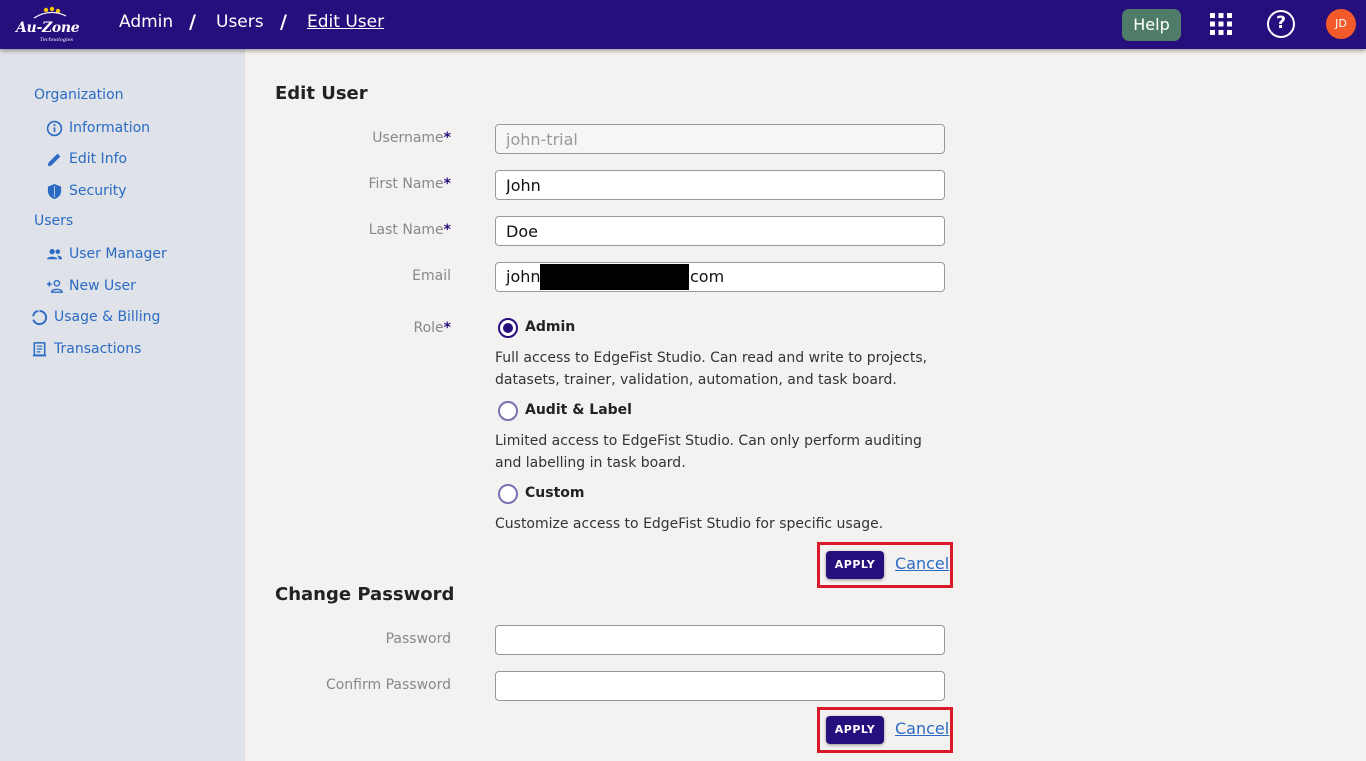 The image size is (1366, 761). What do you see at coordinates (351, 230) in the screenshot?
I see `last-name-label: Last Name*` at bounding box center [351, 230].